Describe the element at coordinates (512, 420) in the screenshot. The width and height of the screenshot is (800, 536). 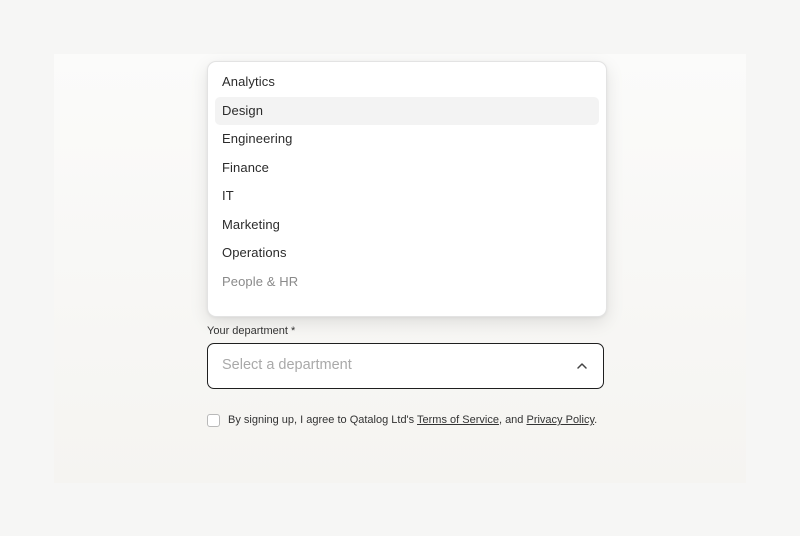
I see `consent-middle: , and` at that location.